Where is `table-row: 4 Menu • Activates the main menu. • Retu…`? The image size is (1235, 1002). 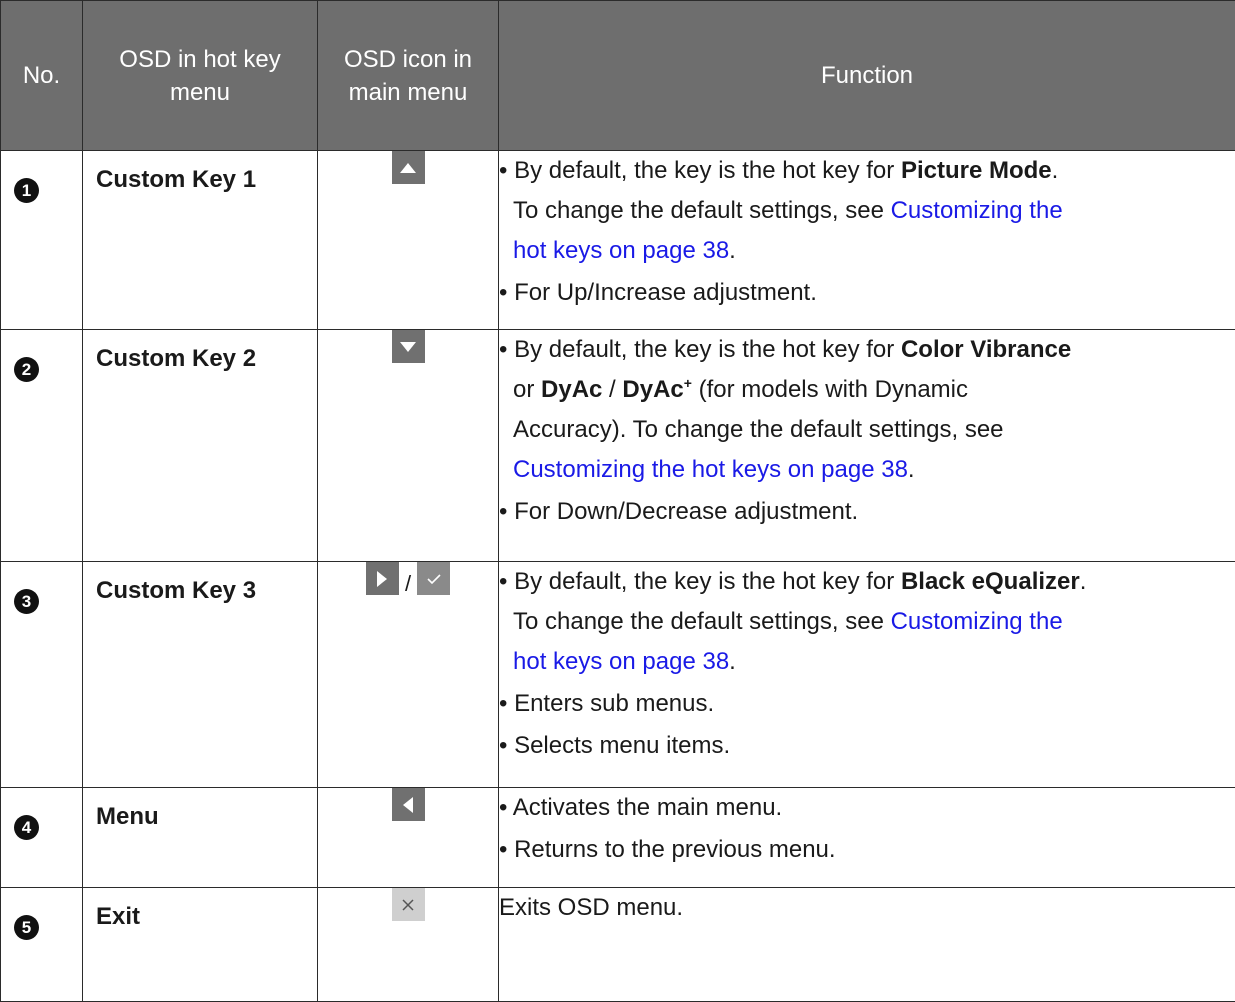
table-row: 4 Menu • Activates the main menu. • Retu… is located at coordinates (618, 838).